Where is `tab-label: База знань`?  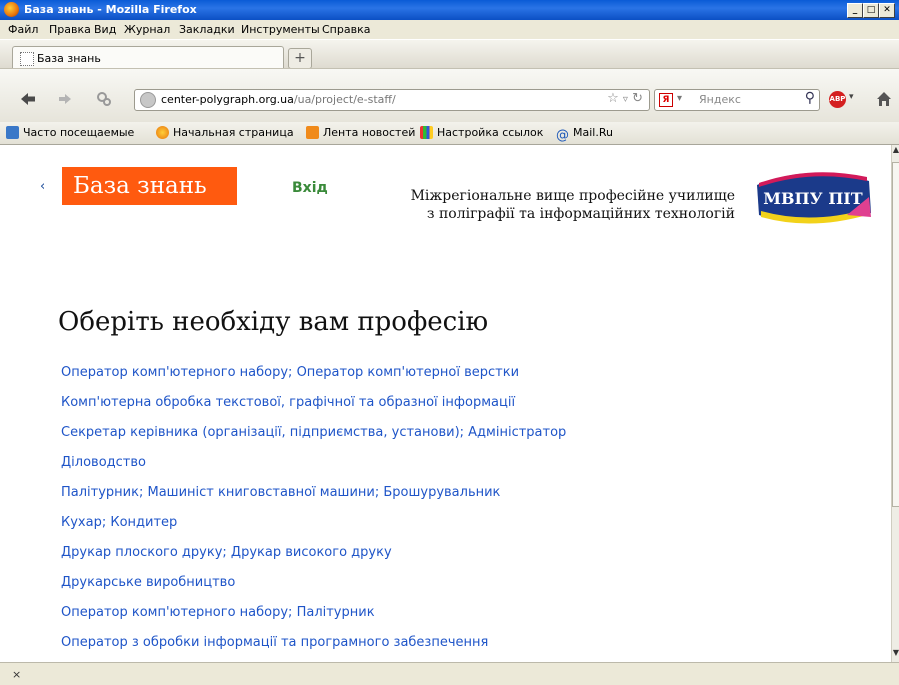 tab-label: База знань is located at coordinates (69, 58).